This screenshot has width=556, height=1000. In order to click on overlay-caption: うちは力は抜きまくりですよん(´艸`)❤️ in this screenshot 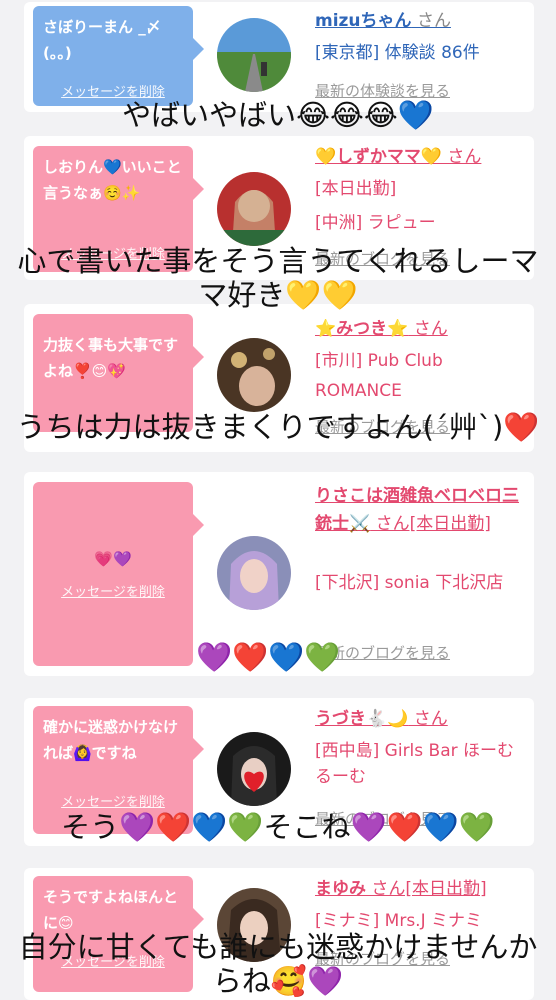, I will do `click(278, 427)`.